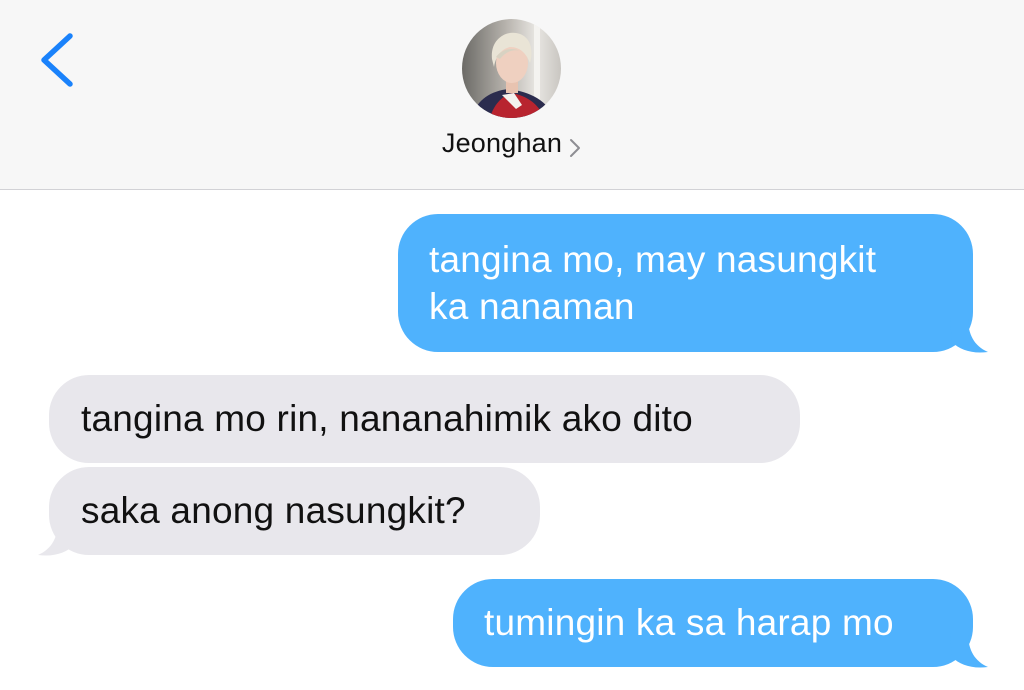  Describe the element at coordinates (575, 147) in the screenshot. I see `chevron-right-icon` at that location.